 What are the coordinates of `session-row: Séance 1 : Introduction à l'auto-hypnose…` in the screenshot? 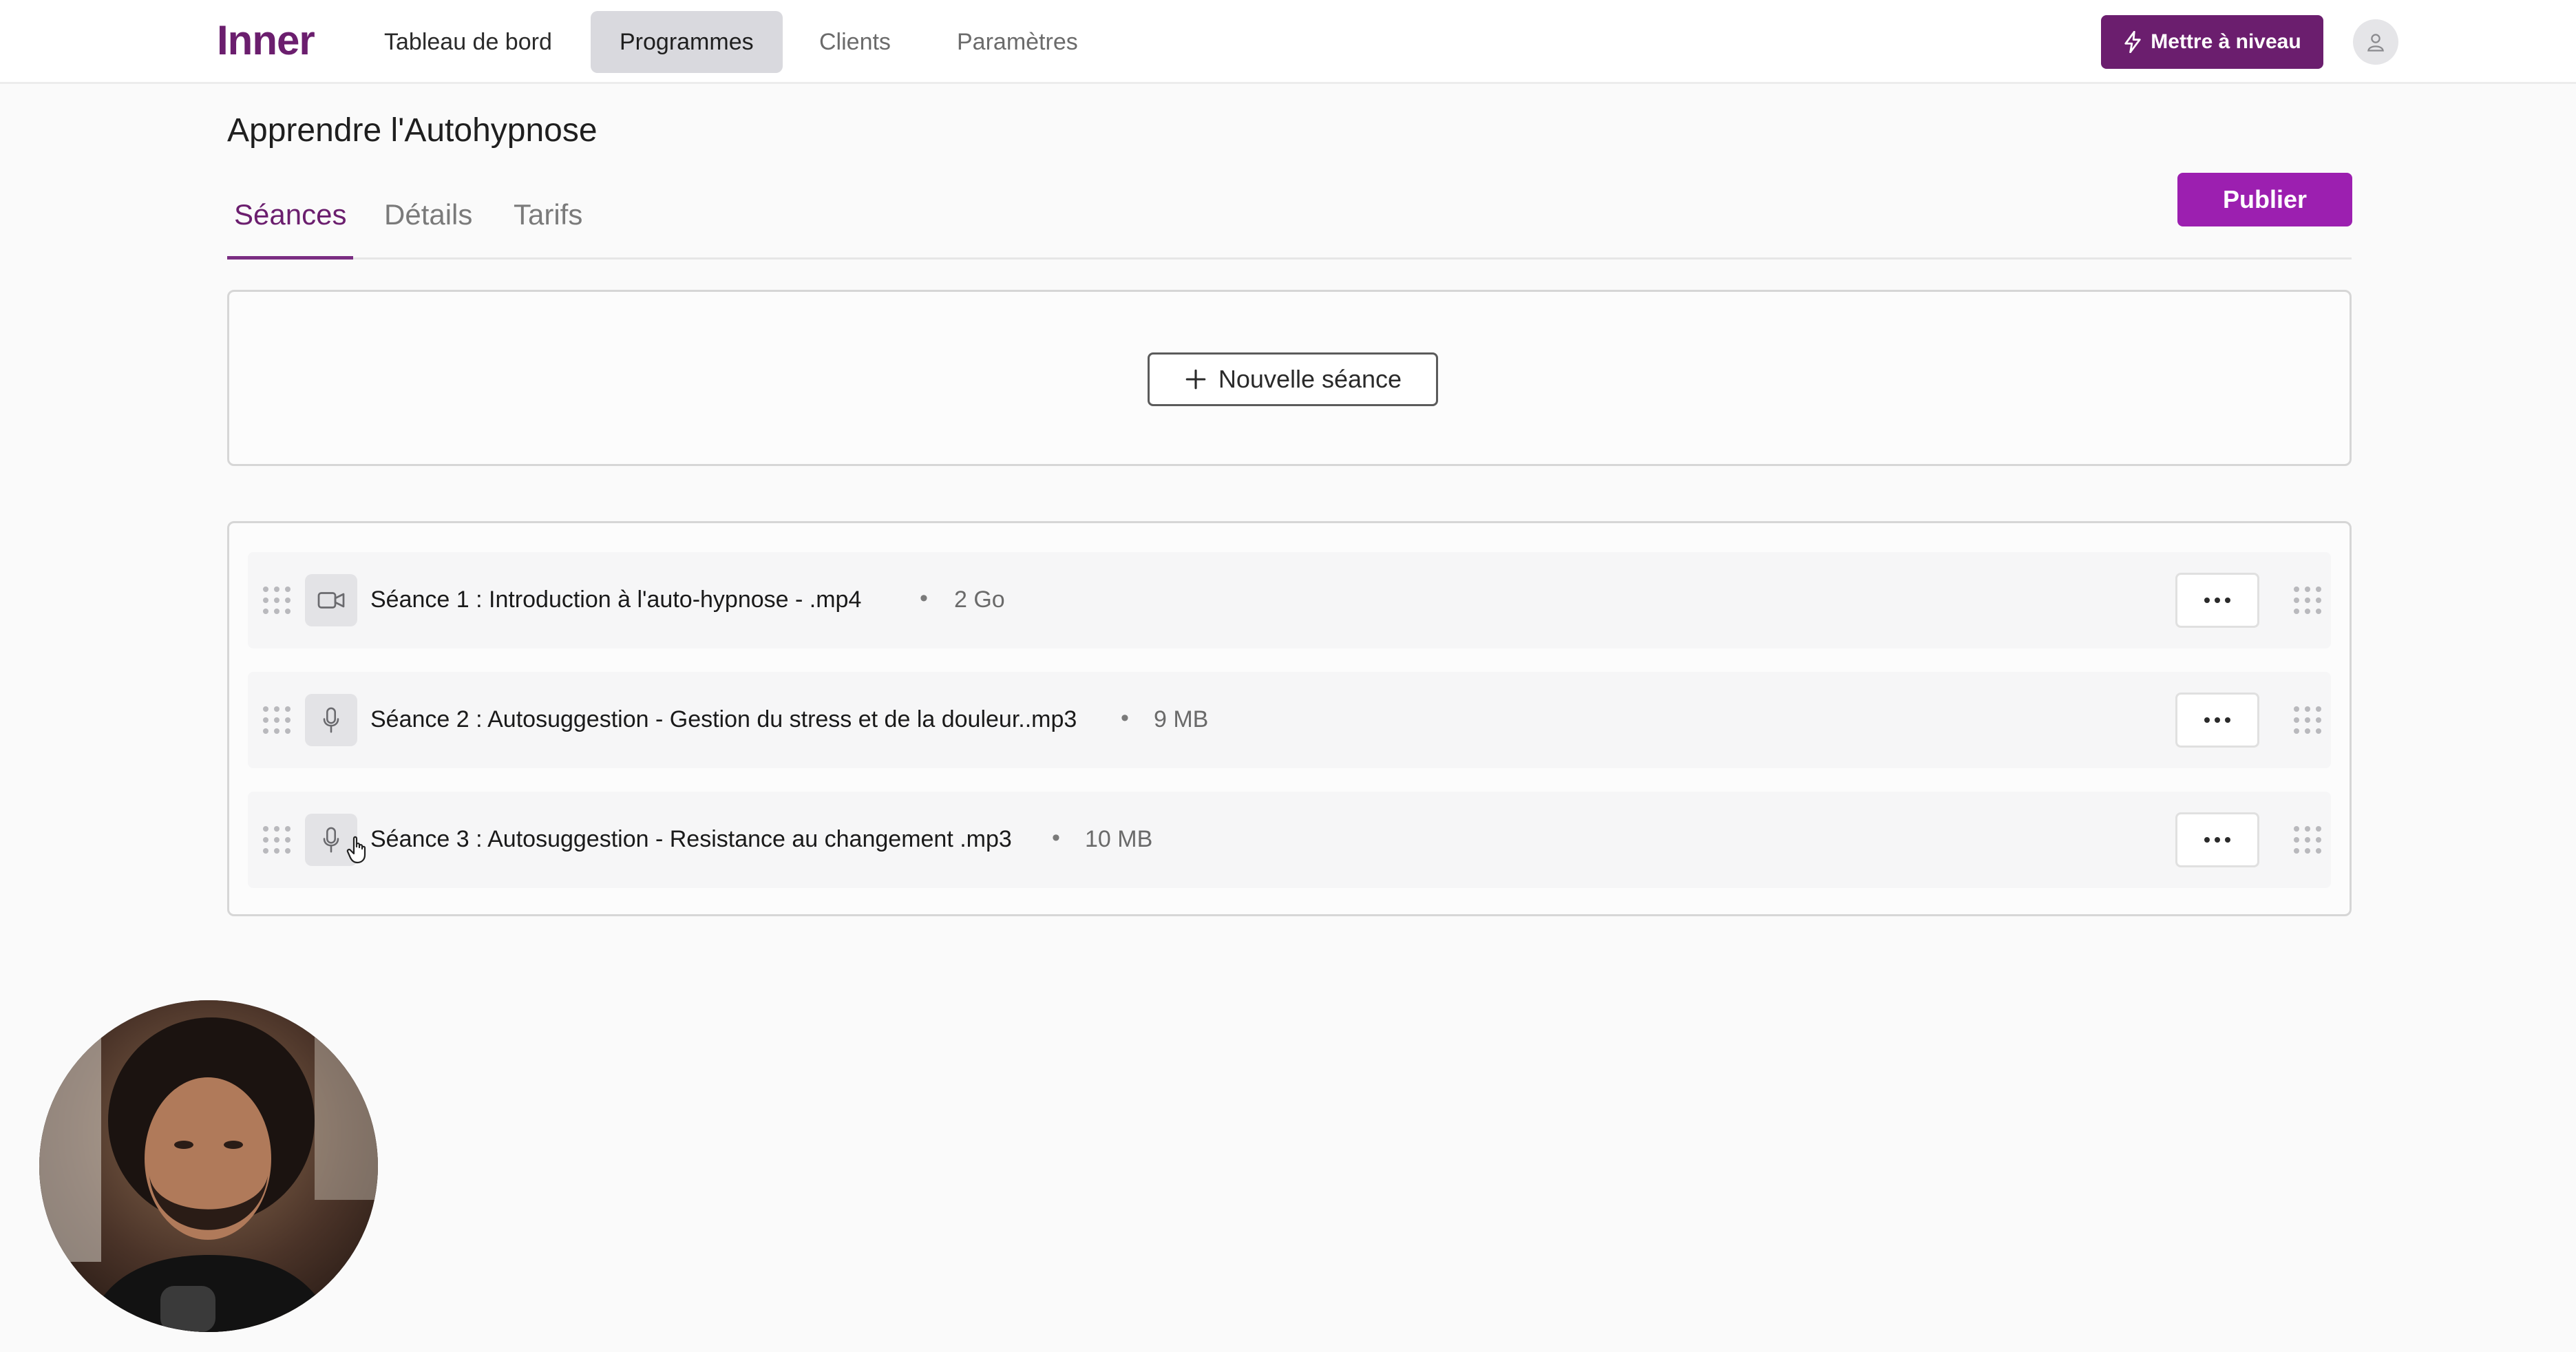 It's located at (1290, 600).